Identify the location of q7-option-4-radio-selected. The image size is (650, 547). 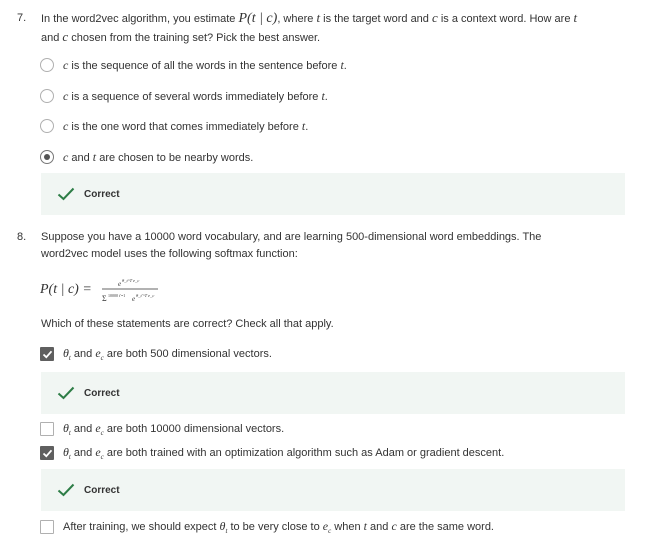
(47, 157).